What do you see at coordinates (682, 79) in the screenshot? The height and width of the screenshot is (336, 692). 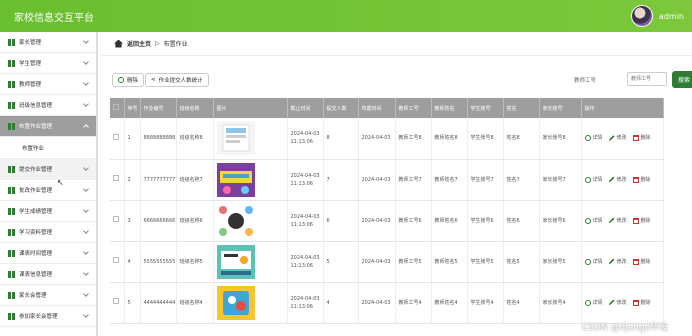 I see `search-button: 搜索` at bounding box center [682, 79].